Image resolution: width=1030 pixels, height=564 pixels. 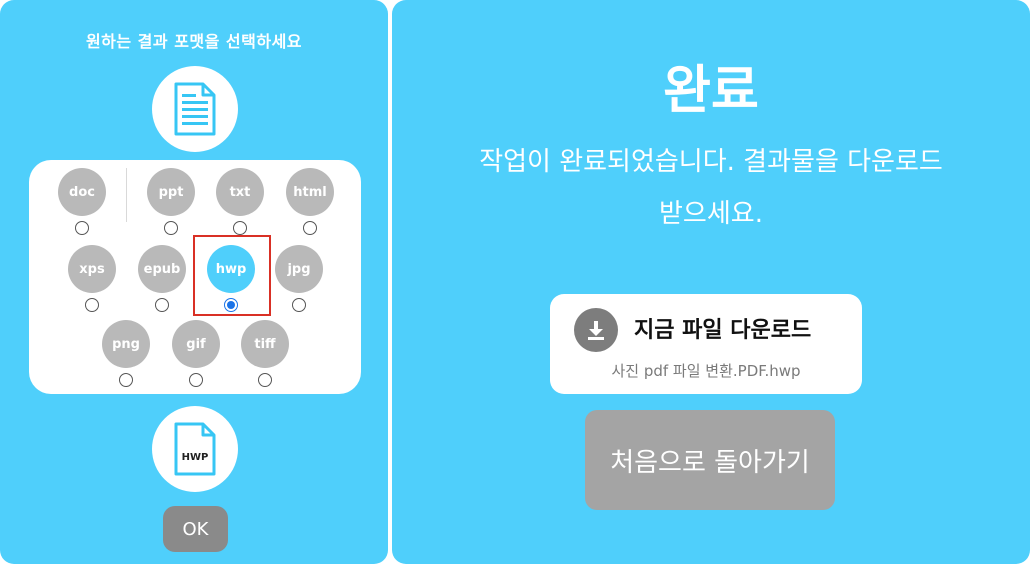 I want to click on format-label: xps, so click(x=92, y=269).